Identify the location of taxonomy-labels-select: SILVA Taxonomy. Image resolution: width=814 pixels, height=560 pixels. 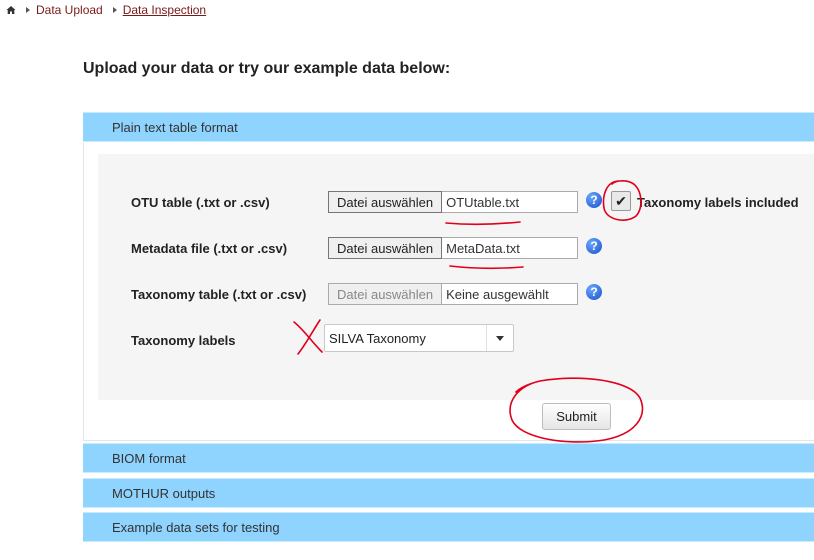
(419, 338).